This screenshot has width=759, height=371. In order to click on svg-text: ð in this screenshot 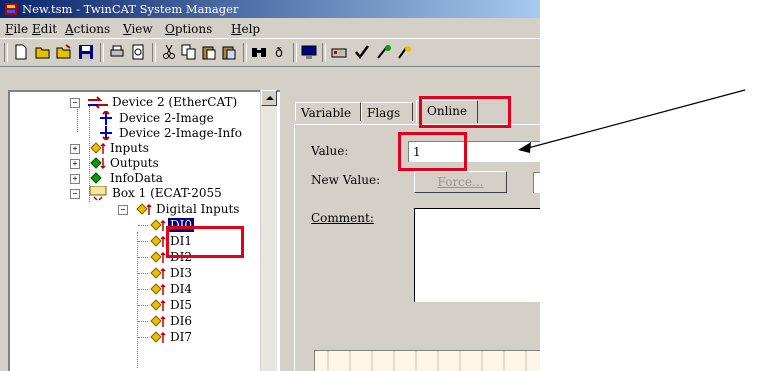, I will do `click(279, 53)`.